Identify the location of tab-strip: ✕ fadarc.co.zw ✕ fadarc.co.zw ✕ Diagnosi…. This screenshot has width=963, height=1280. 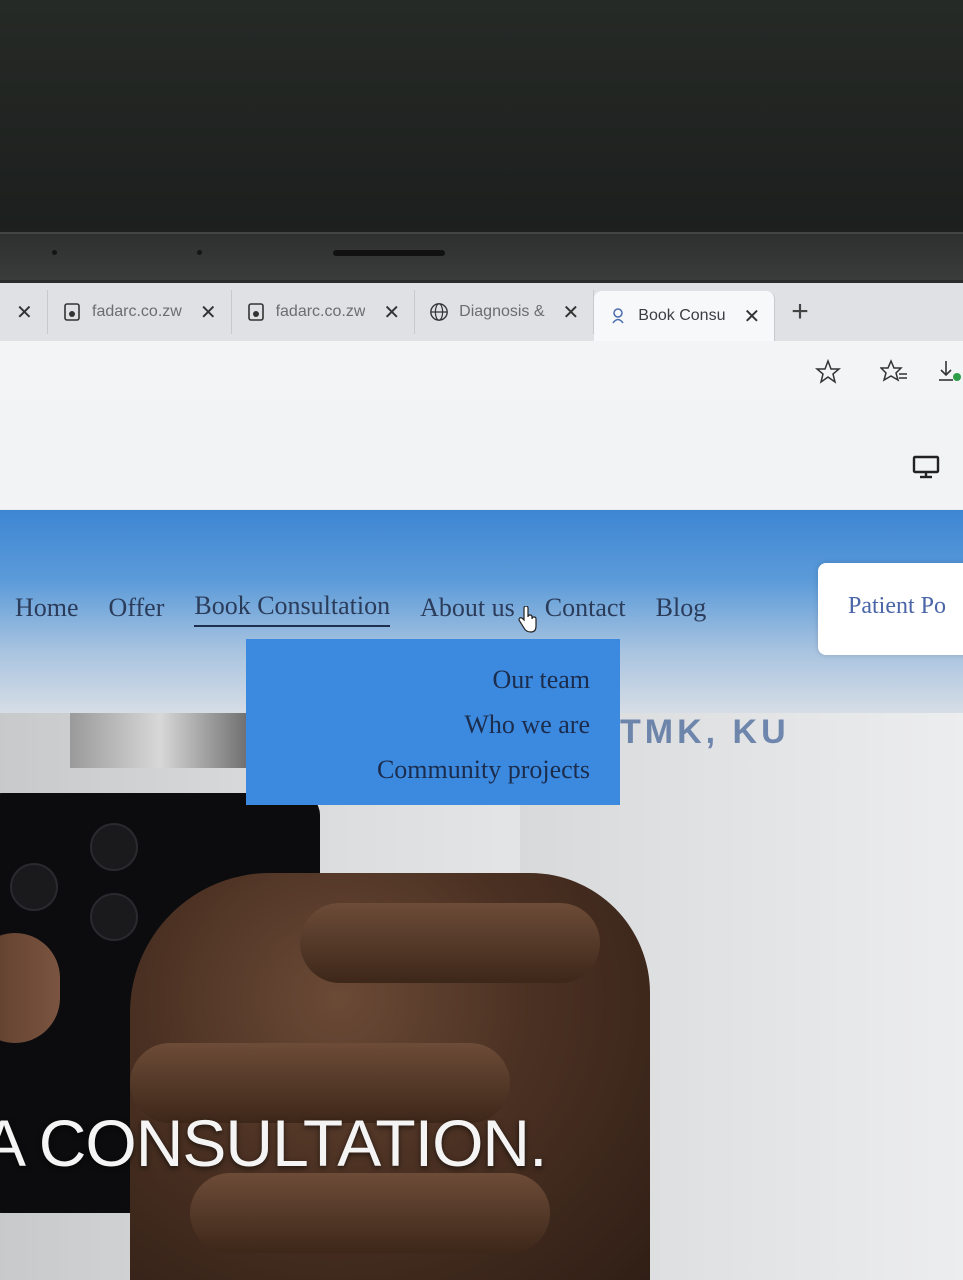
(481, 312).